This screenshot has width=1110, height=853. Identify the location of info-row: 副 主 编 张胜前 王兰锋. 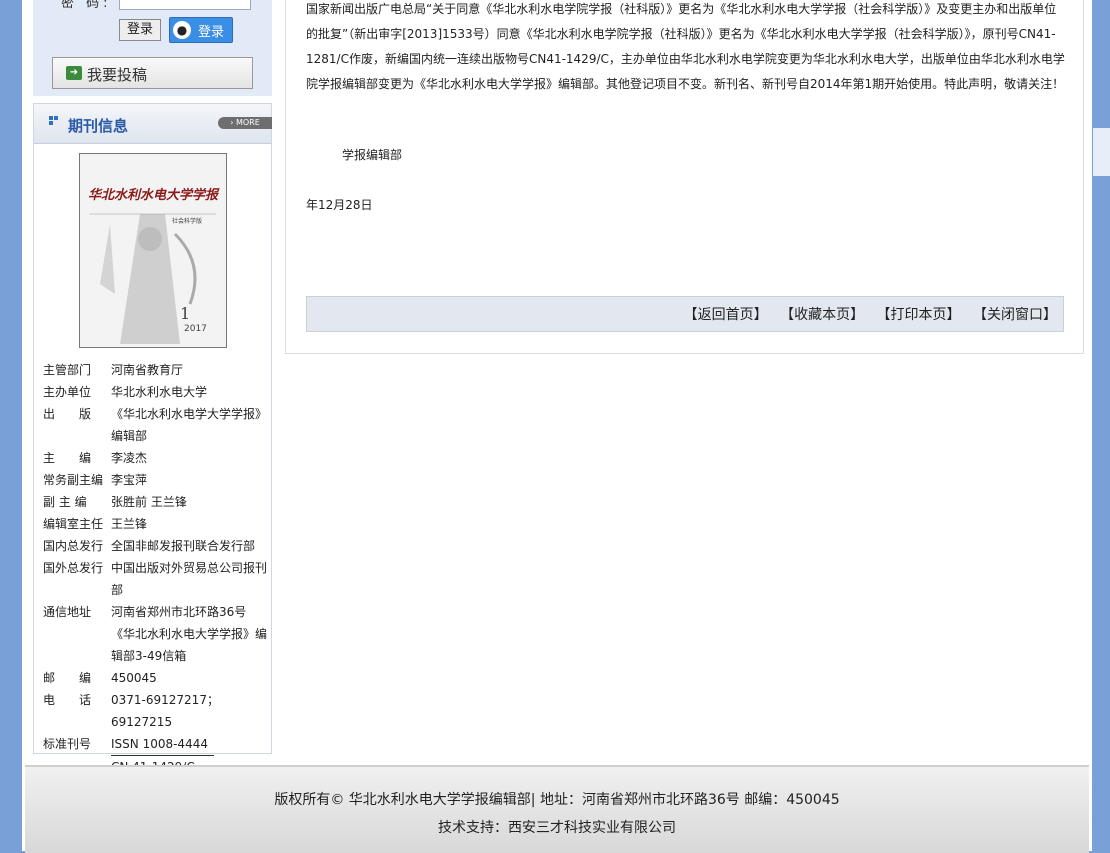
(156, 502).